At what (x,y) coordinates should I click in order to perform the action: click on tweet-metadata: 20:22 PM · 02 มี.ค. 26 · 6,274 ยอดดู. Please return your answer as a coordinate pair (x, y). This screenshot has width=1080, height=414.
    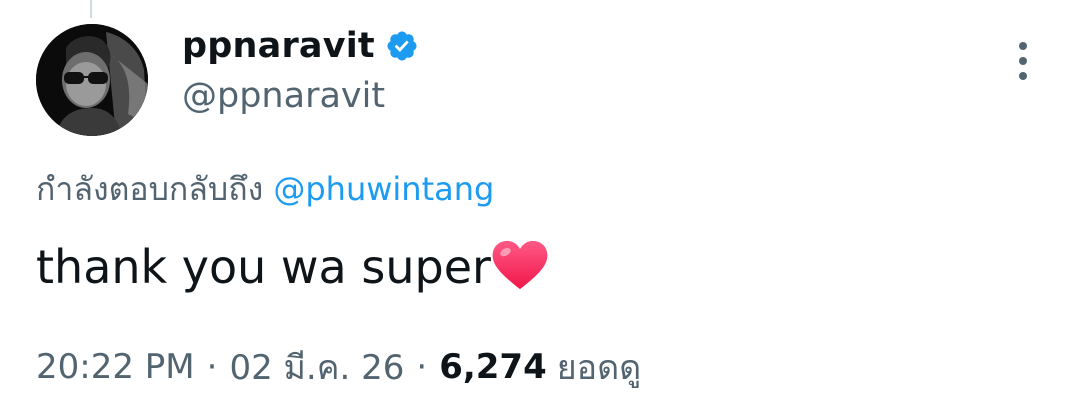
    Looking at the image, I should click on (338, 367).